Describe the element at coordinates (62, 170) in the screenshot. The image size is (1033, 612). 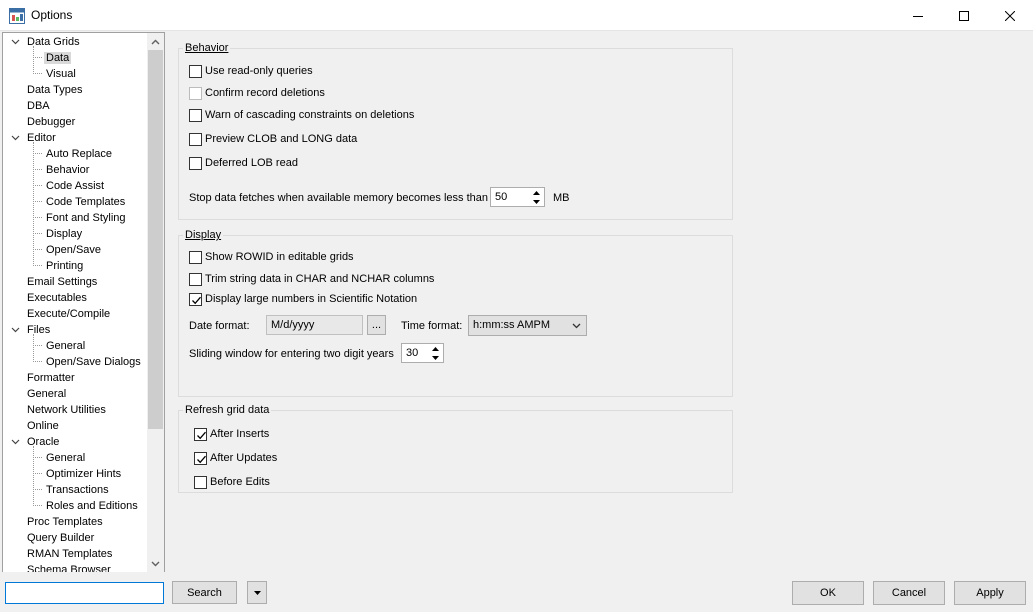
I see `tree-item: Behavior` at that location.